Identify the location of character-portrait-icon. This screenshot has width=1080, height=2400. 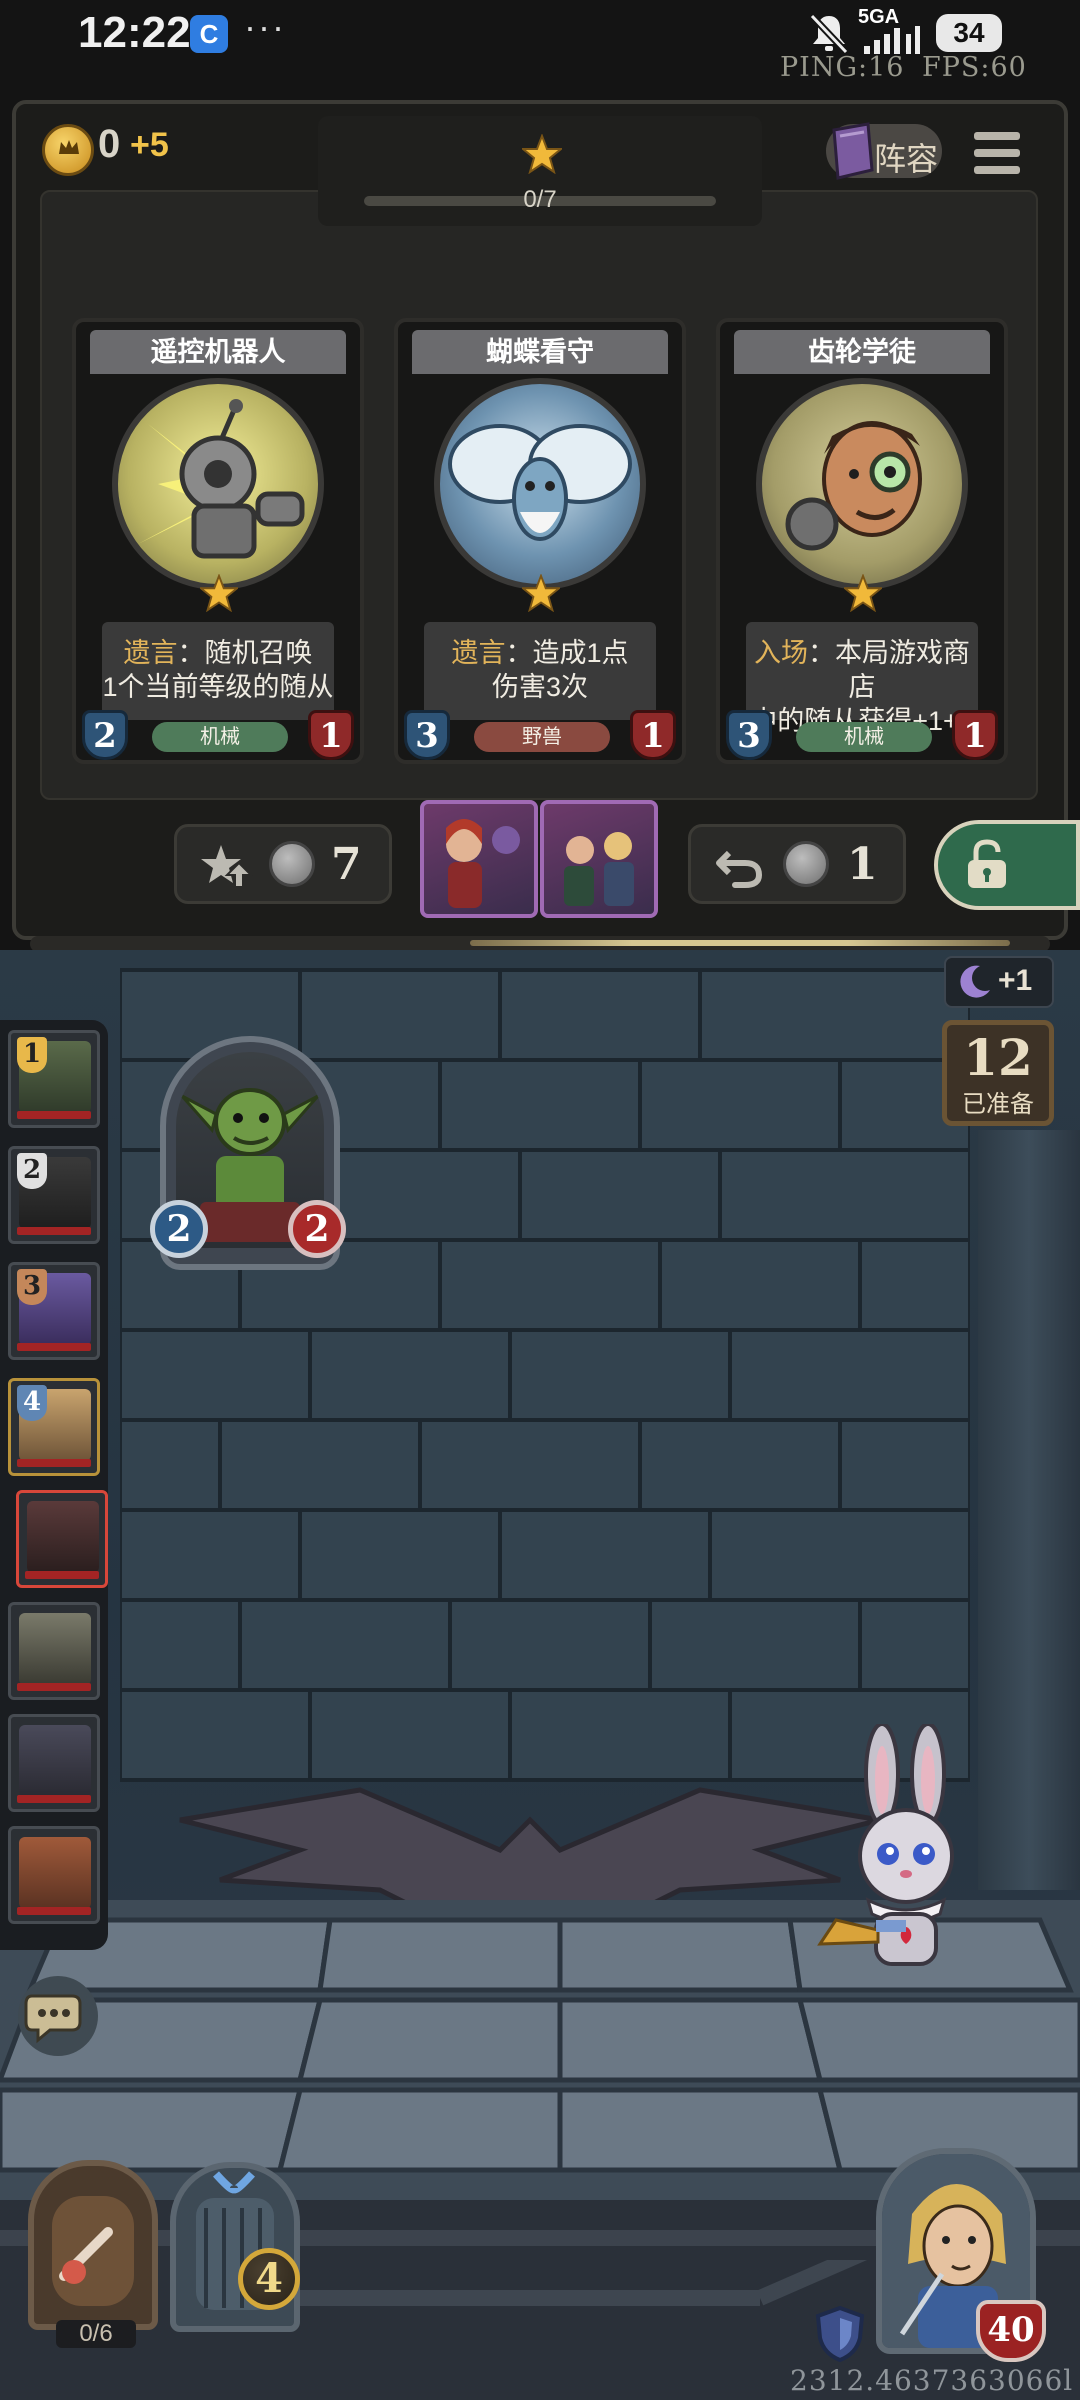
(483, 863).